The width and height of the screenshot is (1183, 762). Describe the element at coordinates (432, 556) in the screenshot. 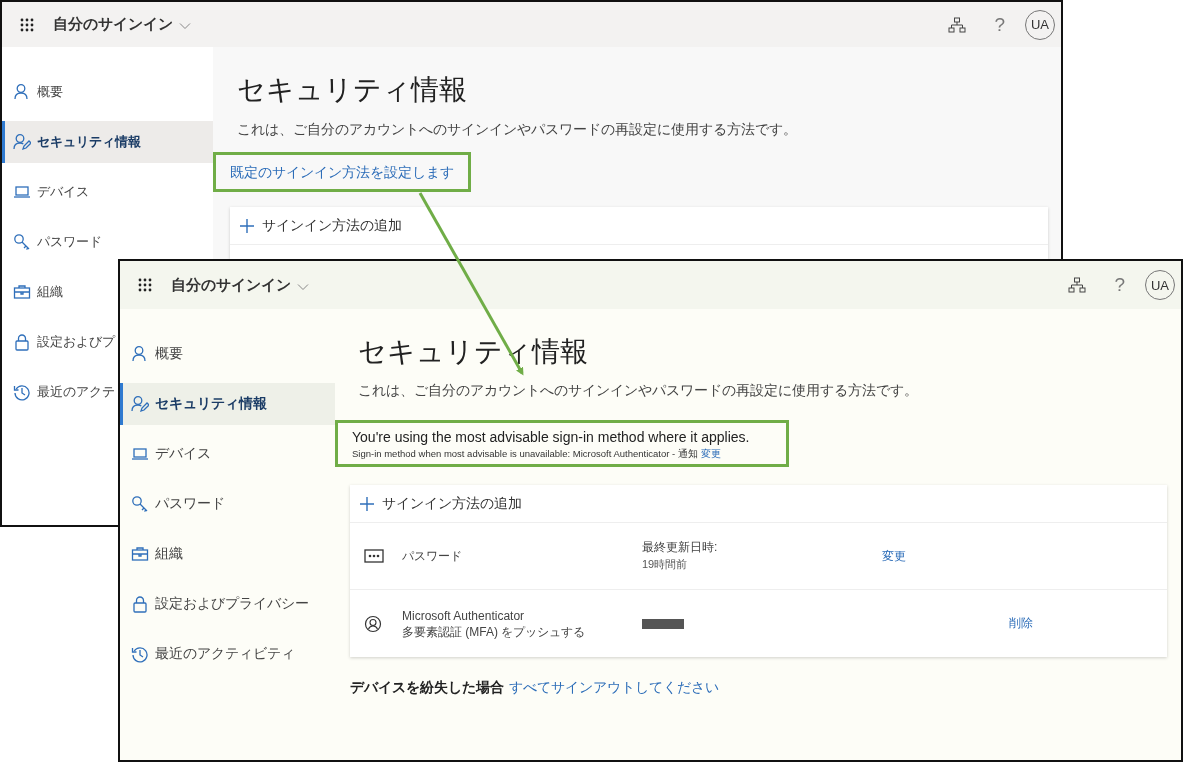

I see `method-name: パスワード` at that location.